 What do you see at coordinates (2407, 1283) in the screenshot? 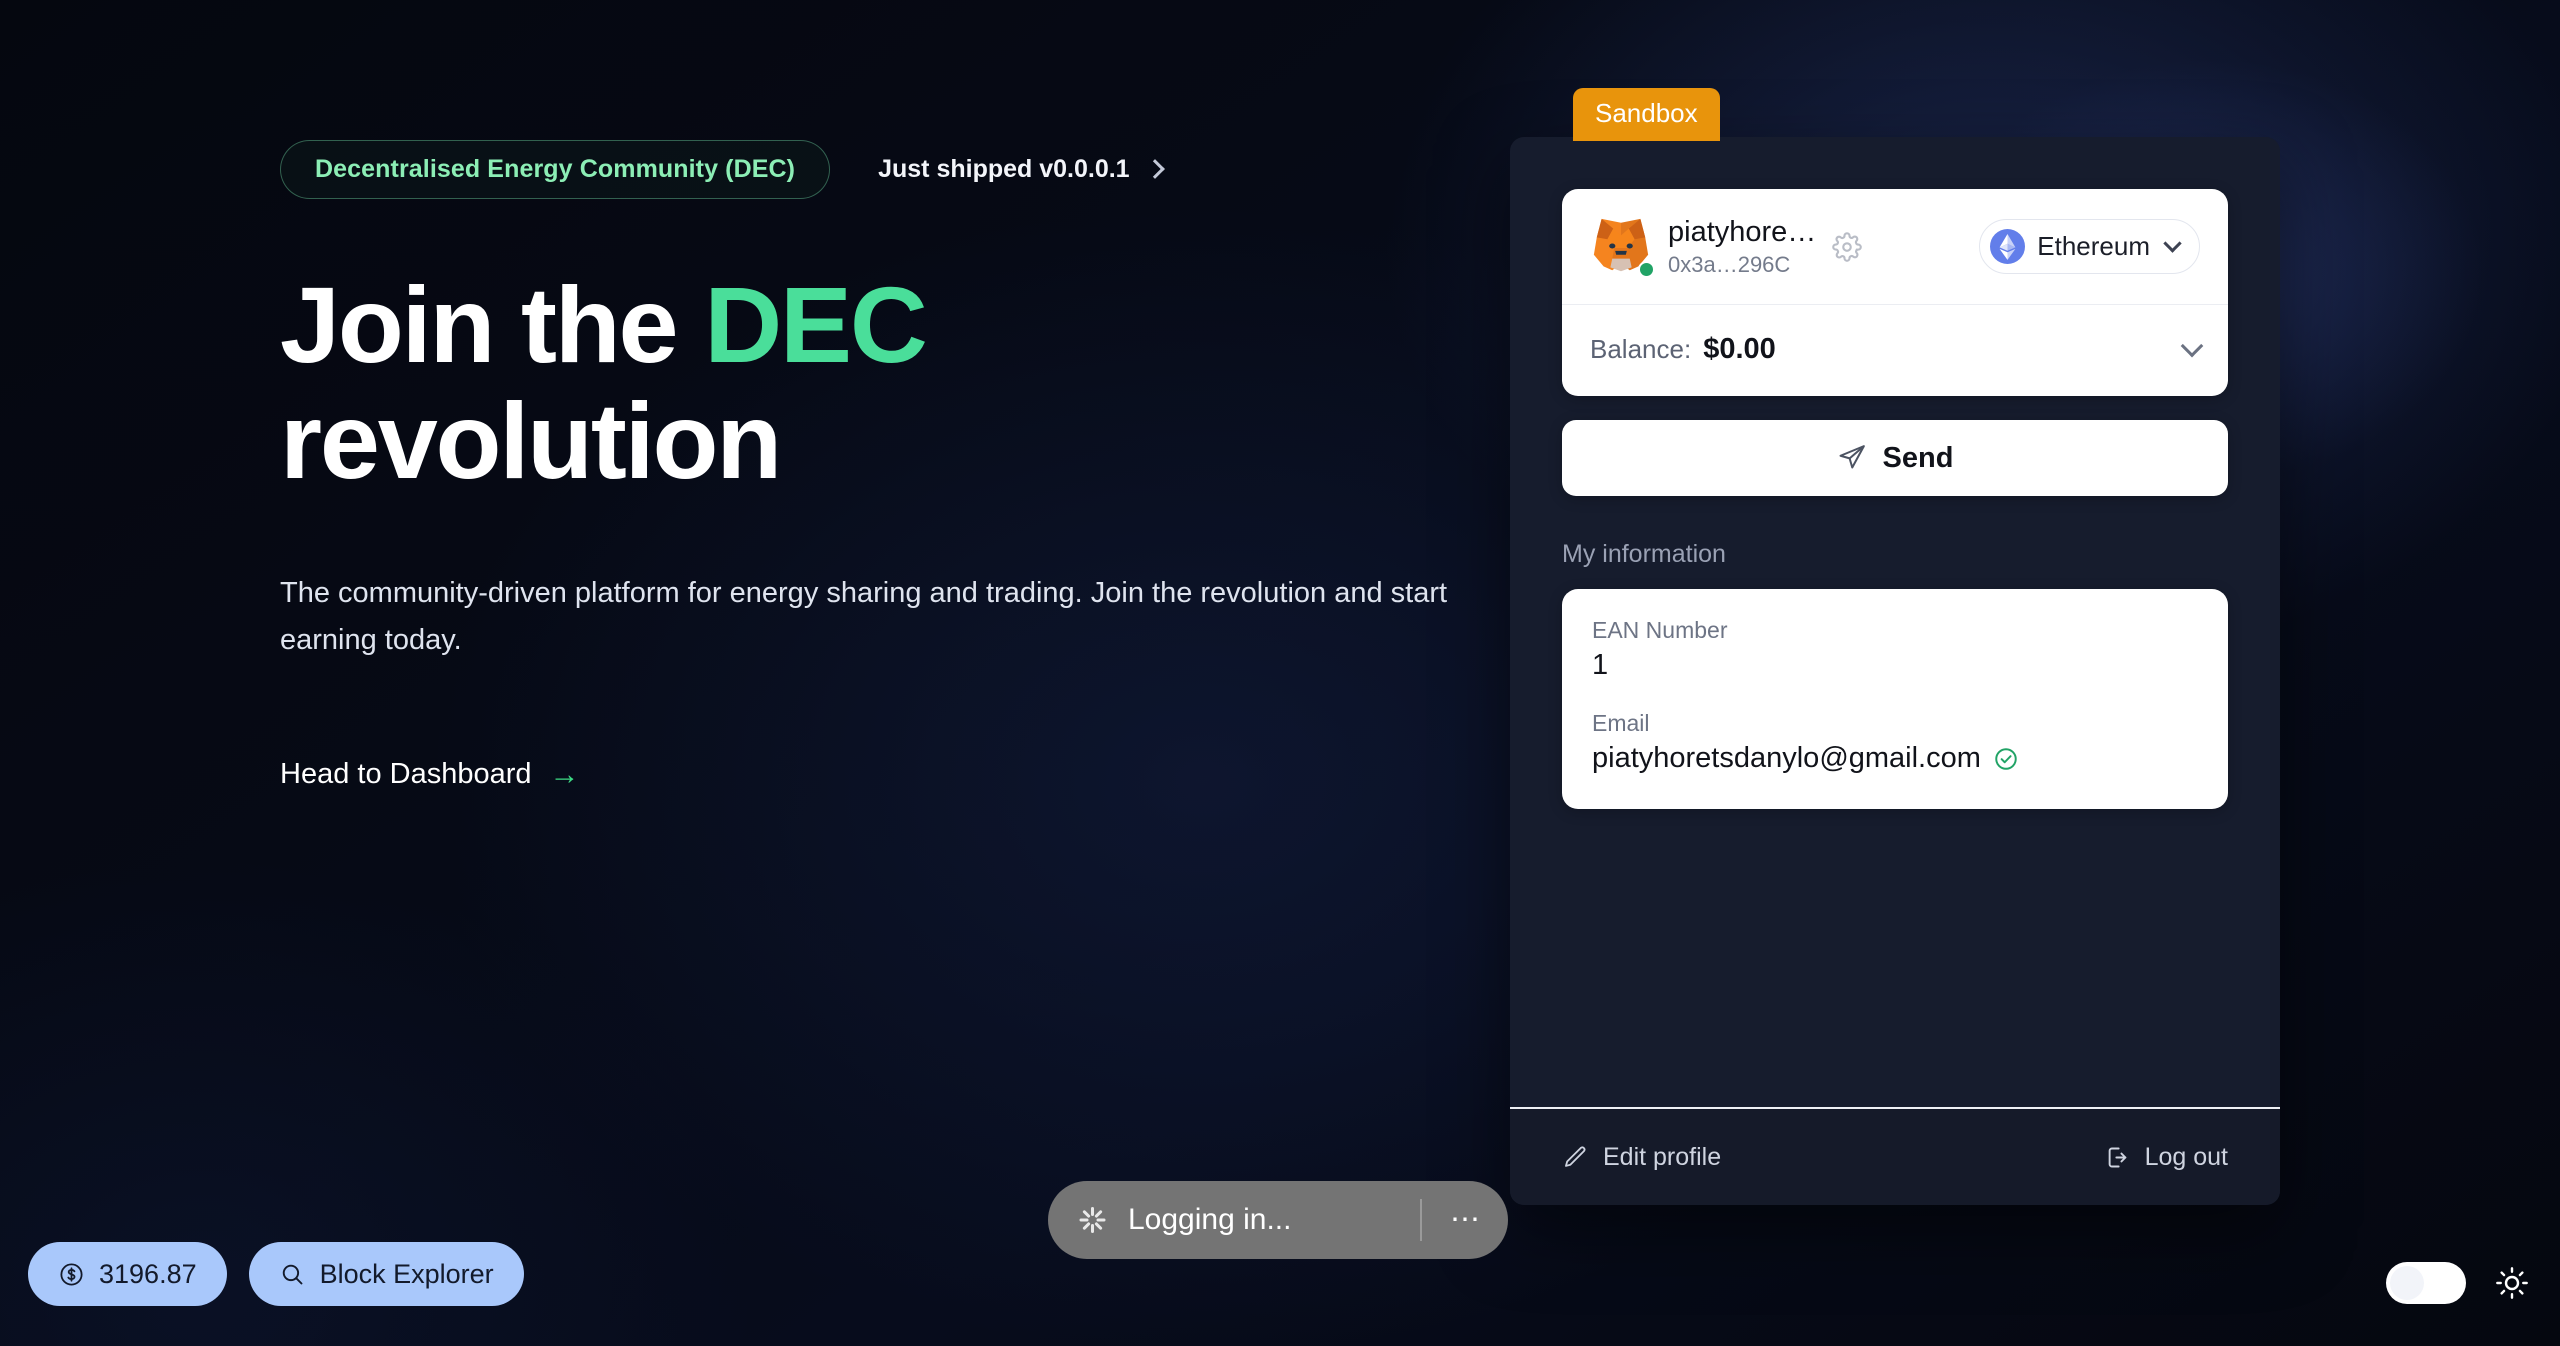
I see `theme-toggle-knob` at bounding box center [2407, 1283].